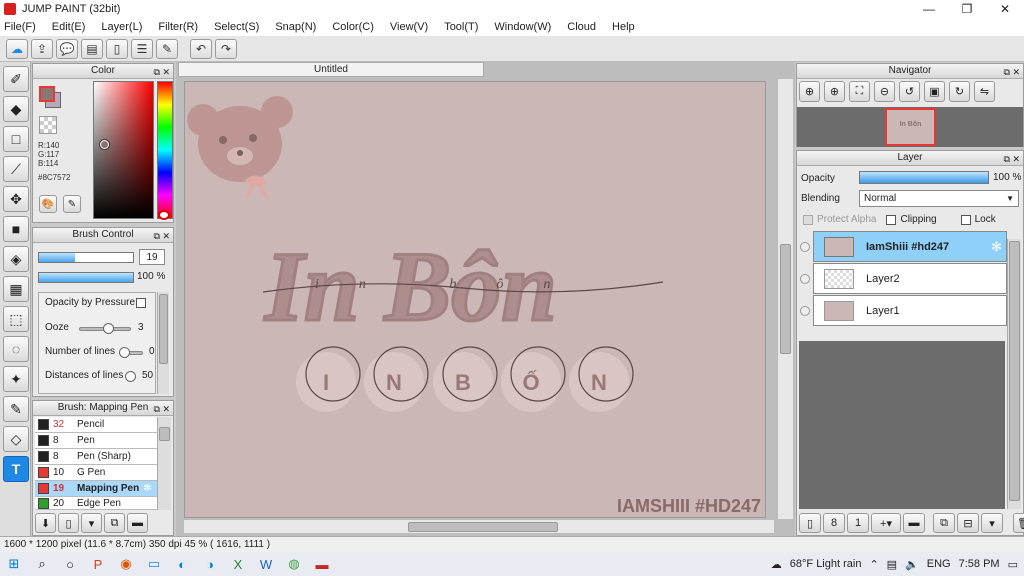 The image size is (1024, 576). I want to click on select-icon: ⬚, so click(16, 319).